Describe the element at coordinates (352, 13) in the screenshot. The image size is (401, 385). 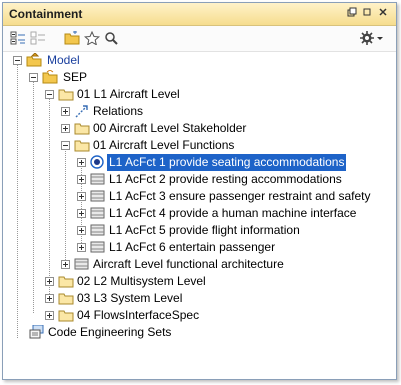
I see `float-icon` at that location.